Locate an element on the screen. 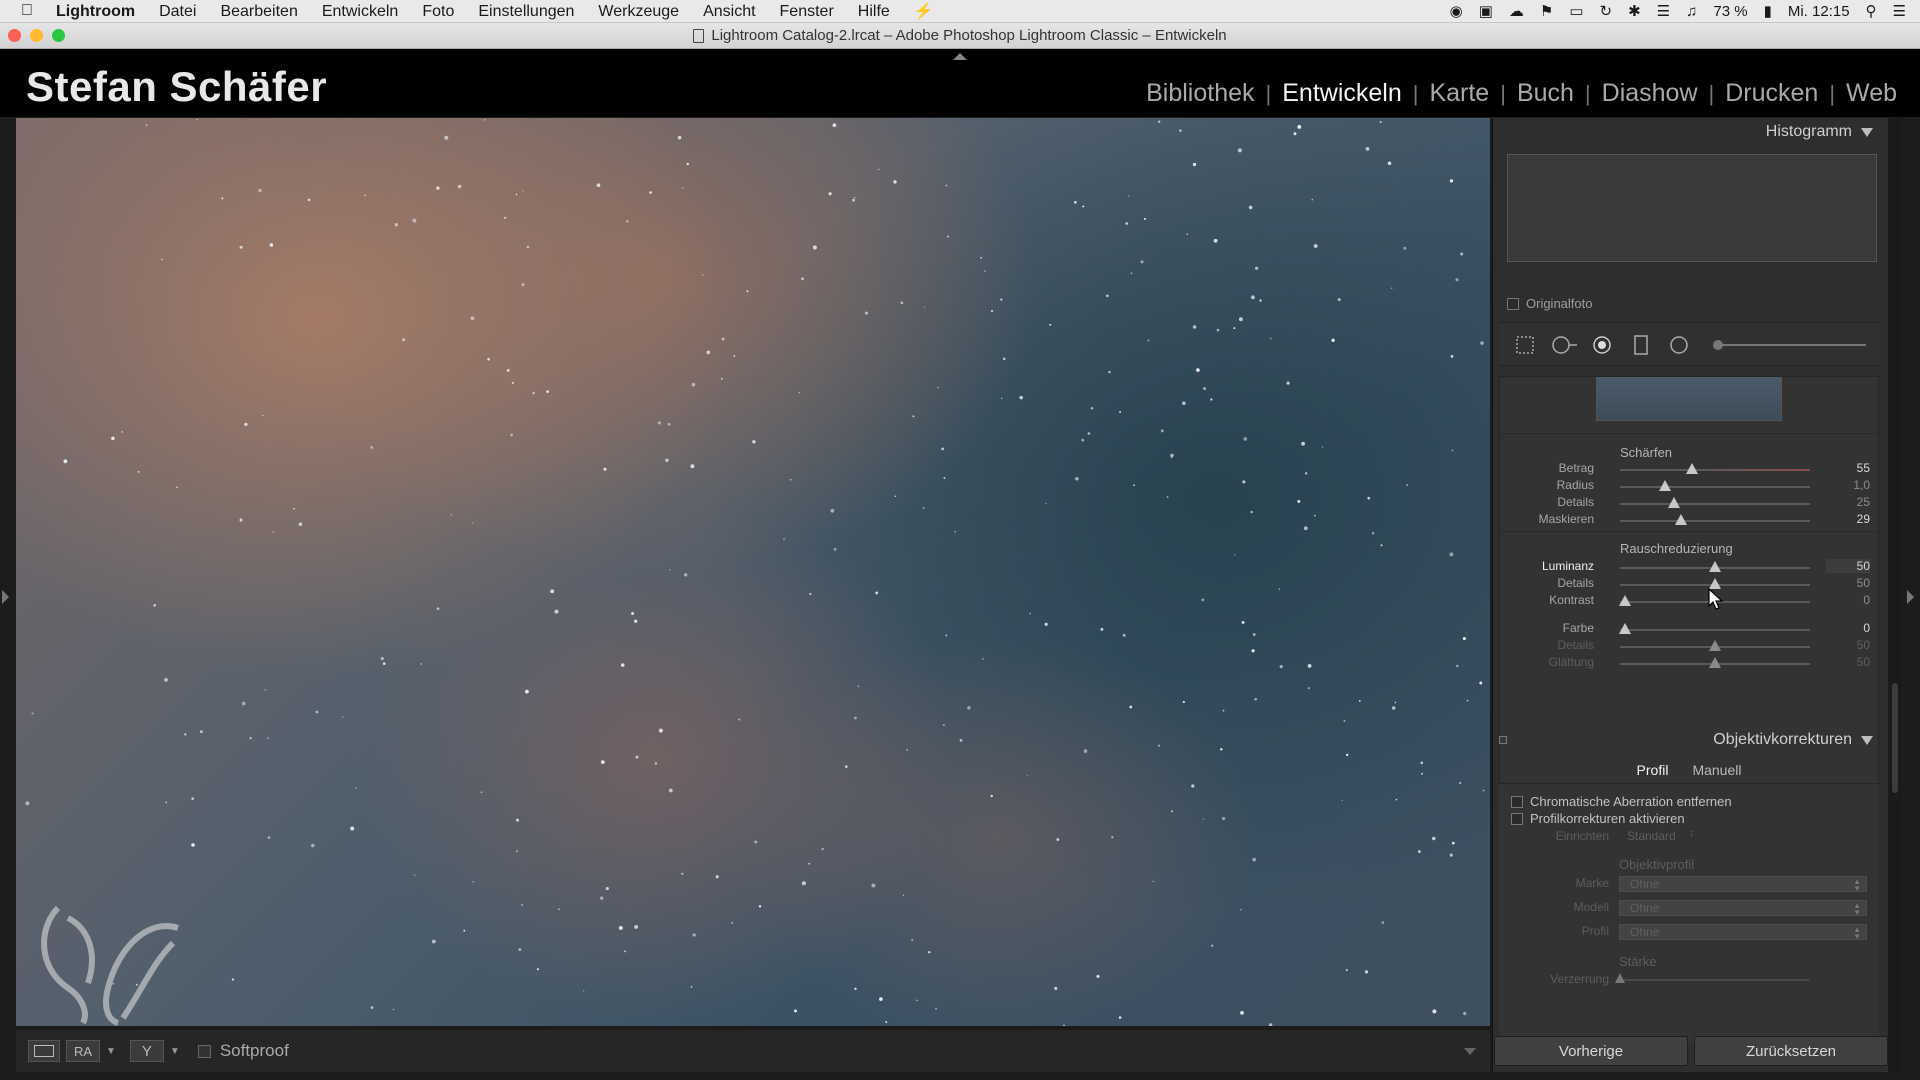 The width and height of the screenshot is (1920, 1080). tab-manual: Manuell is located at coordinates (1716, 770).